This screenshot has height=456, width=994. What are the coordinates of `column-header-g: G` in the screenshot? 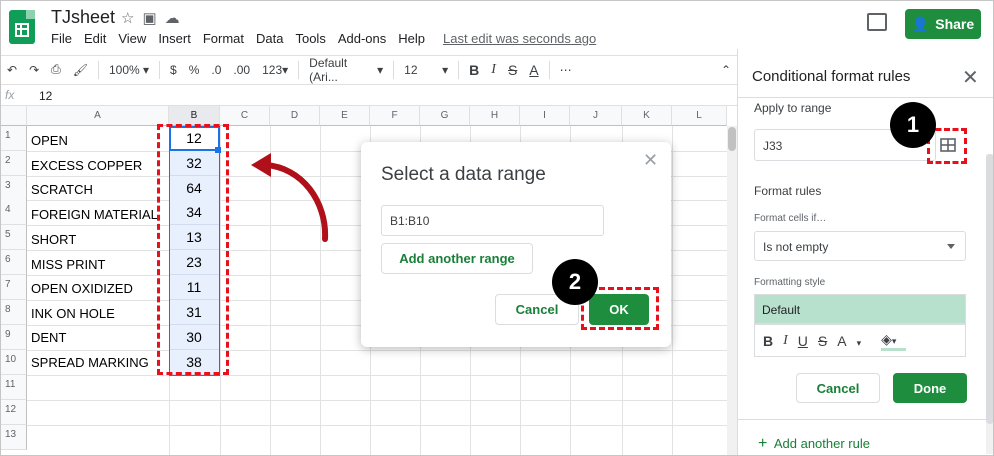 It's located at (445, 116).